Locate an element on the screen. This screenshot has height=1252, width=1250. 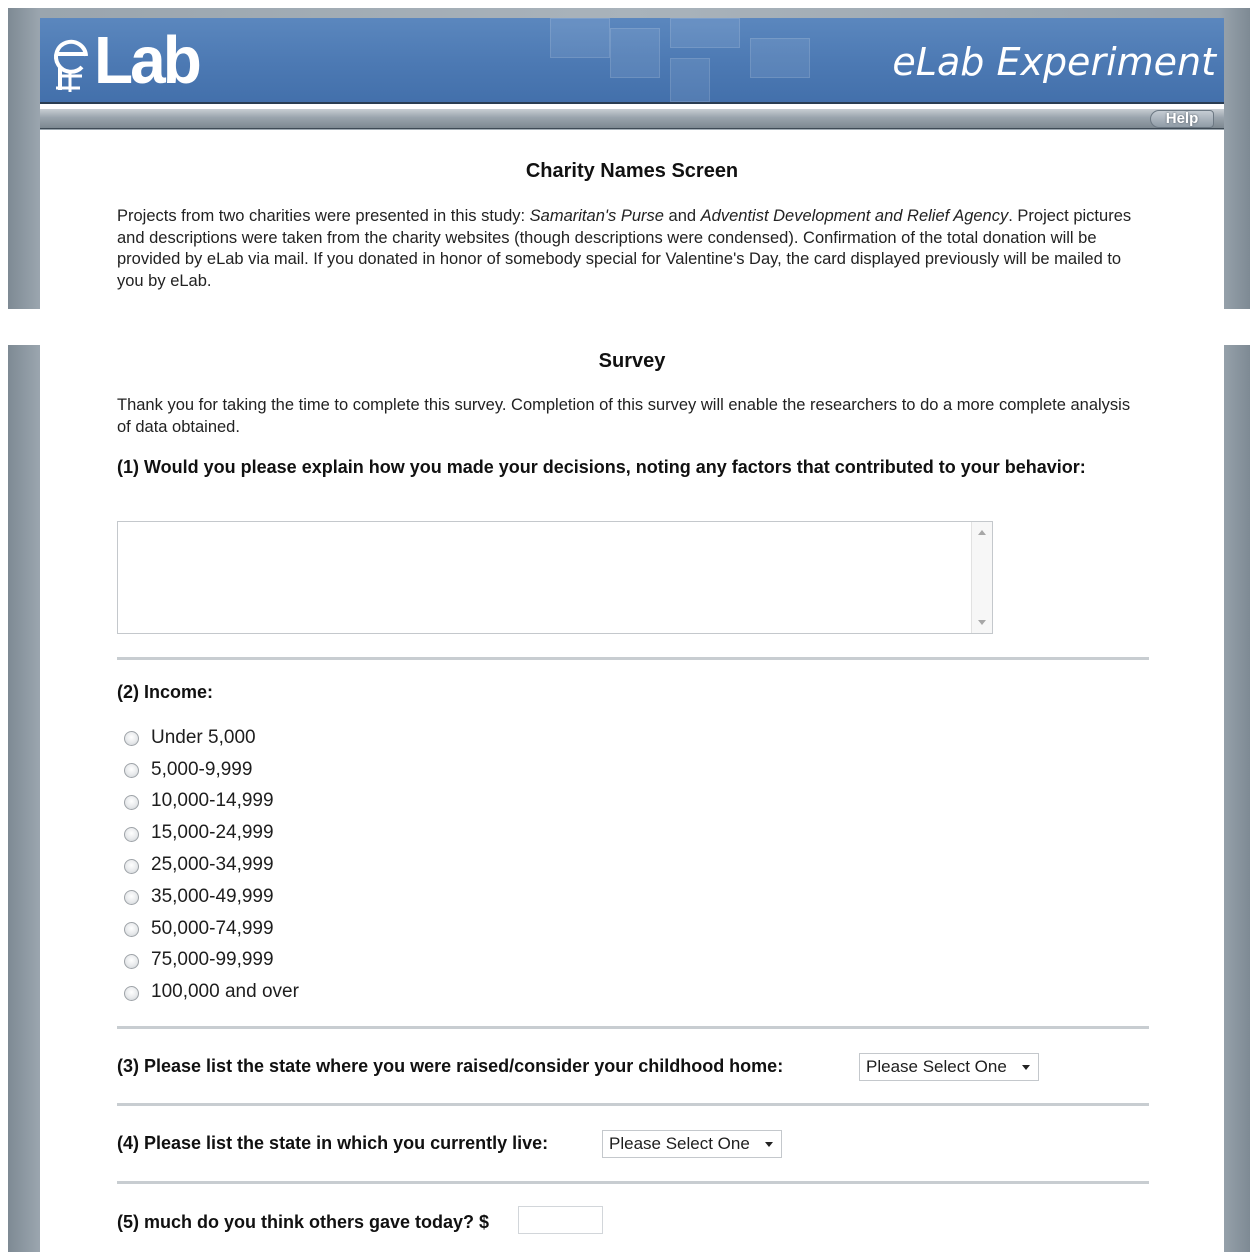
header-banner: Lab eLab Experiment is located at coordinates (632, 60).